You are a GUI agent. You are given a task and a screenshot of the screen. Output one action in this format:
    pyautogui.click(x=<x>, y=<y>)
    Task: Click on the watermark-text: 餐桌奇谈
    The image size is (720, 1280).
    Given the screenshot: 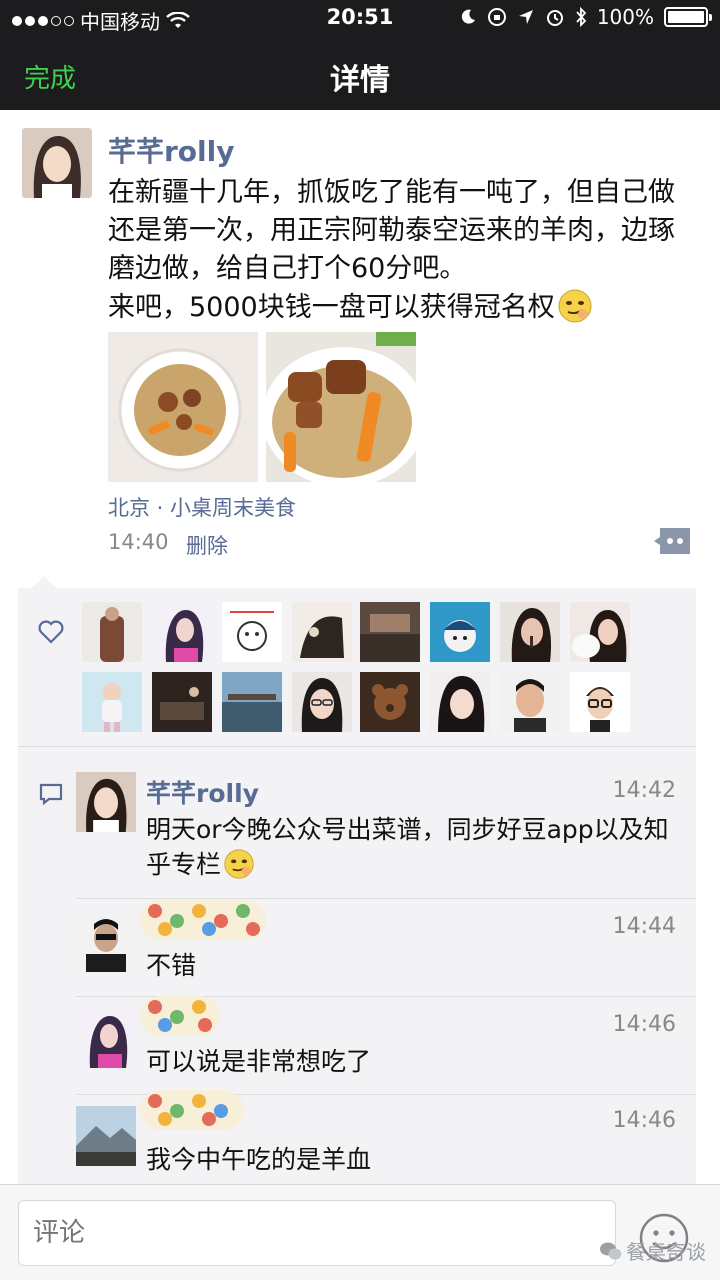 What is the action you would take?
    pyautogui.click(x=666, y=1252)
    